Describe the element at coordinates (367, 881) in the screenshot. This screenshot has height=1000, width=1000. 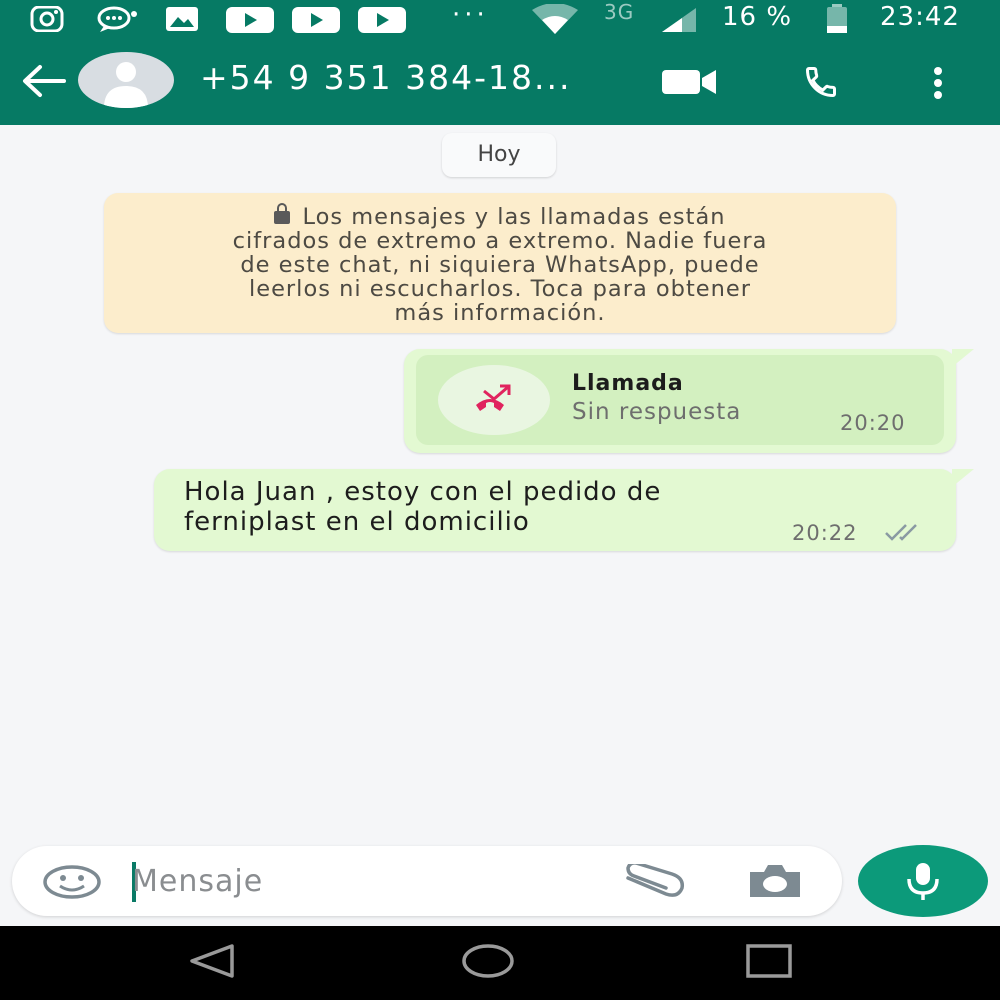
I see `message-input` at that location.